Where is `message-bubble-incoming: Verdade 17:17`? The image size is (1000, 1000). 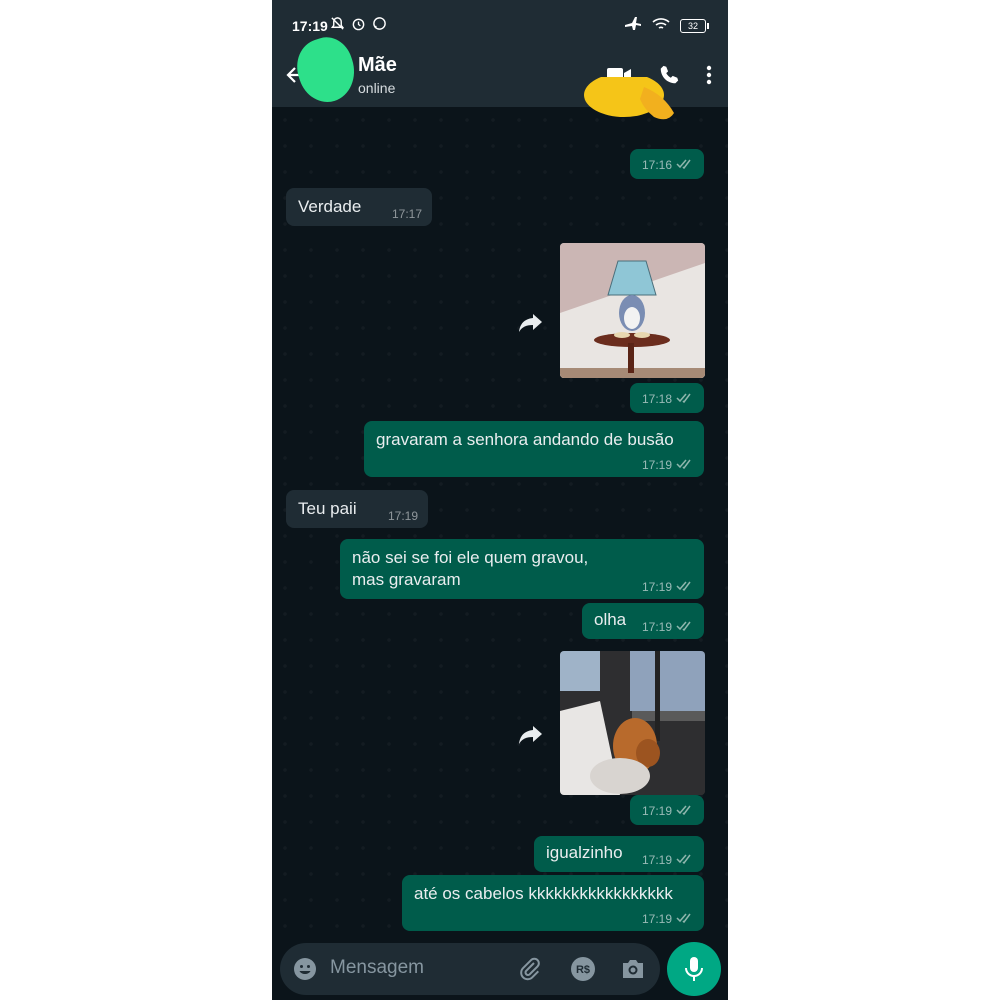
message-bubble-incoming: Verdade 17:17 is located at coordinates (359, 207).